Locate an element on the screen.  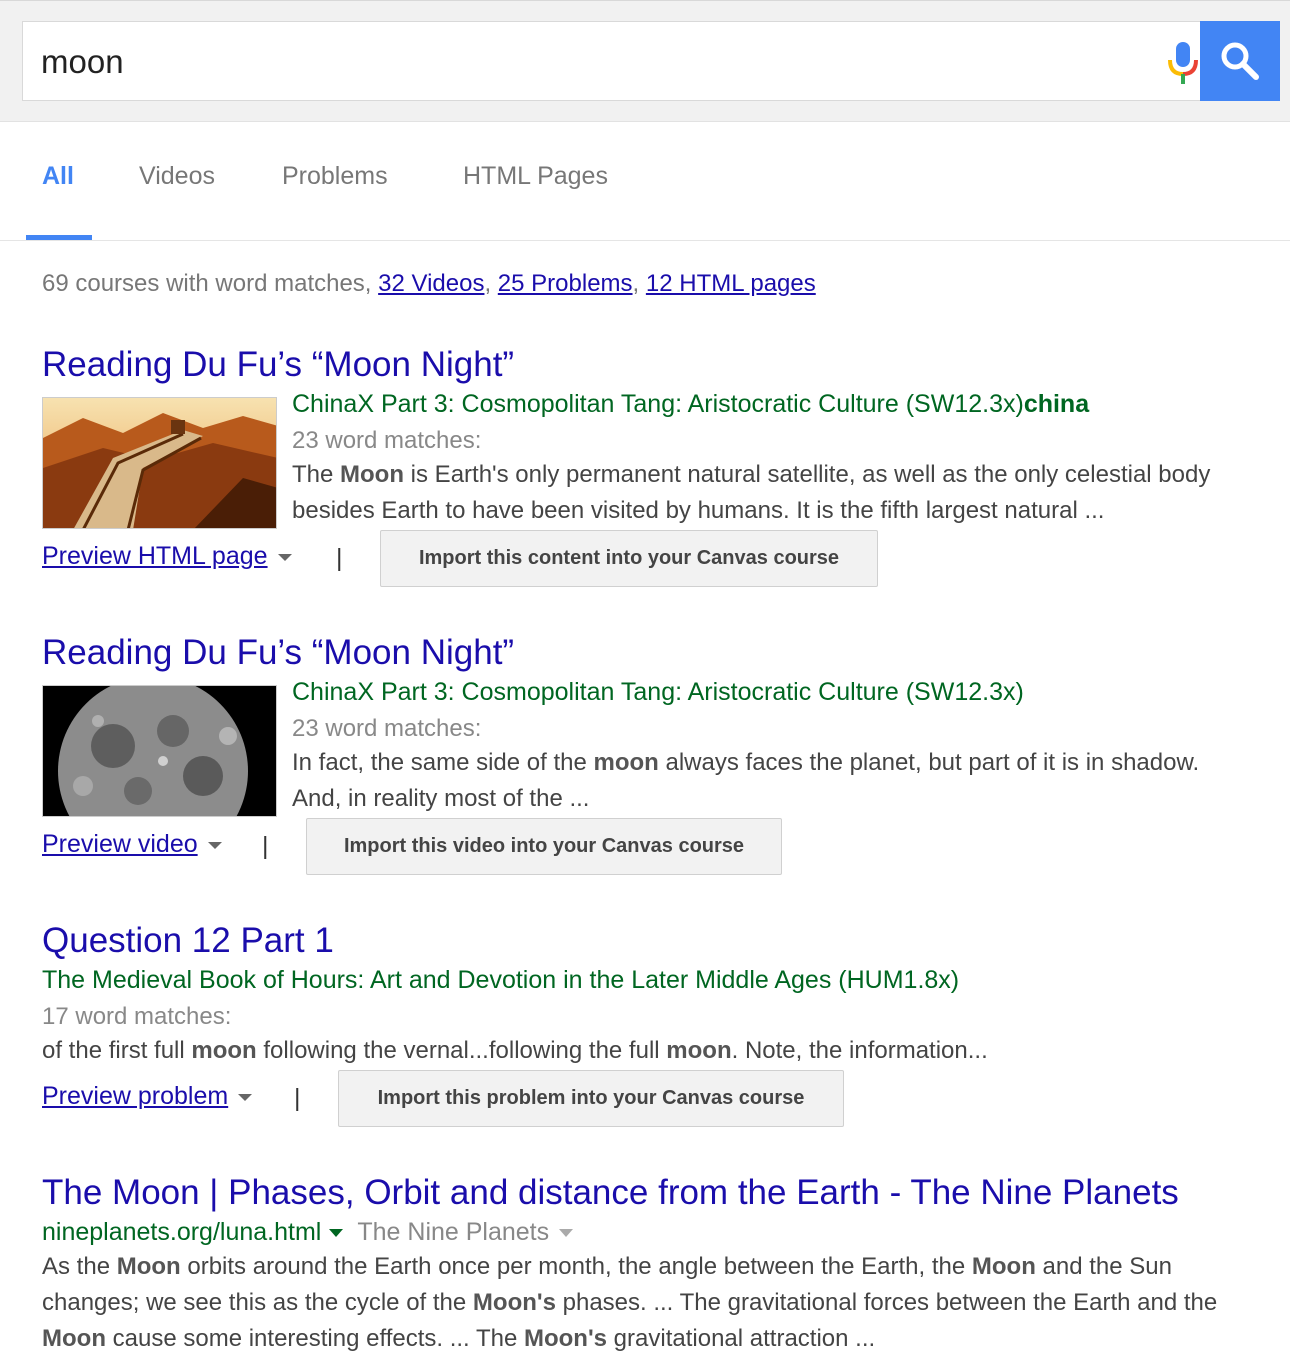
preview-html-page-link: Preview HTML page is located at coordinates (167, 556).